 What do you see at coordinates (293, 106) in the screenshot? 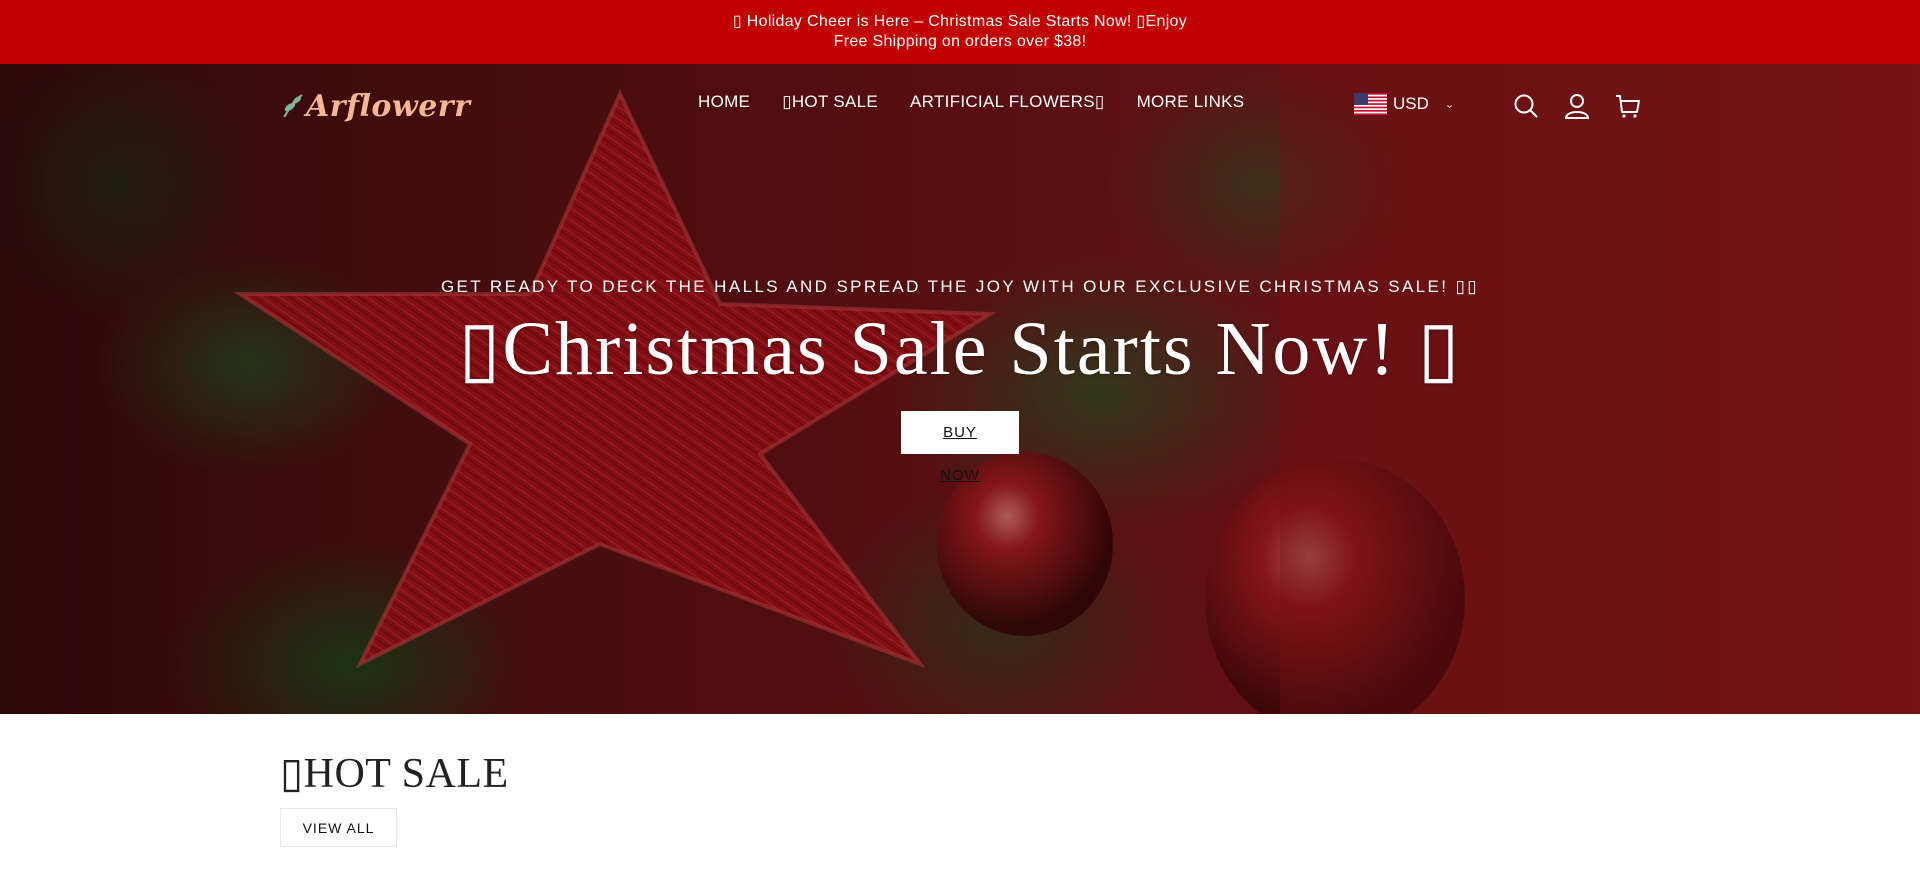
I see `leaf-logo-icon` at bounding box center [293, 106].